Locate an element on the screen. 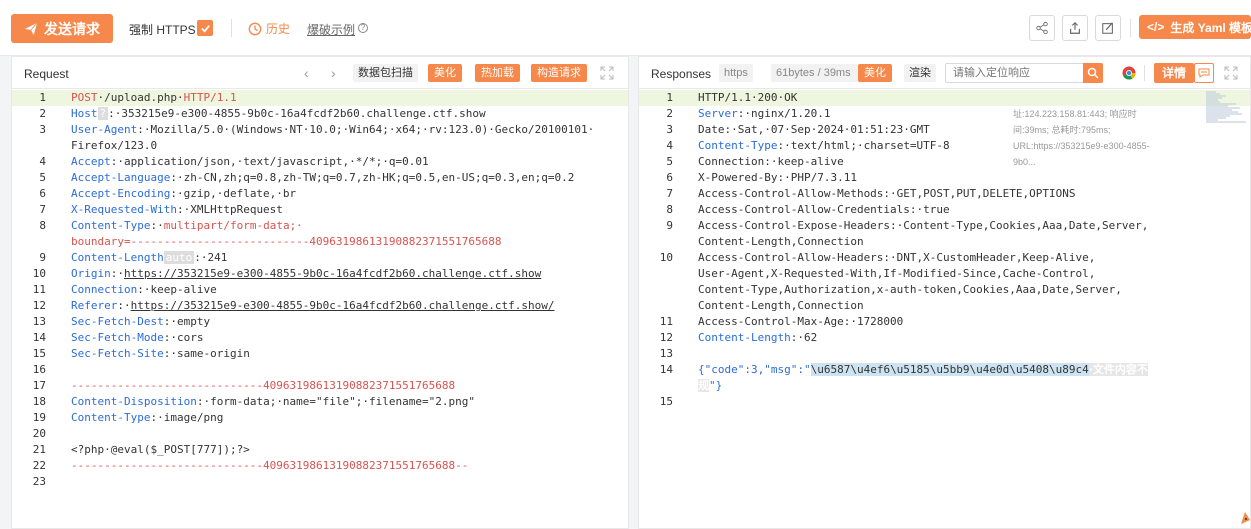 The height and width of the screenshot is (529, 1251). search-button is located at coordinates (1093, 73).